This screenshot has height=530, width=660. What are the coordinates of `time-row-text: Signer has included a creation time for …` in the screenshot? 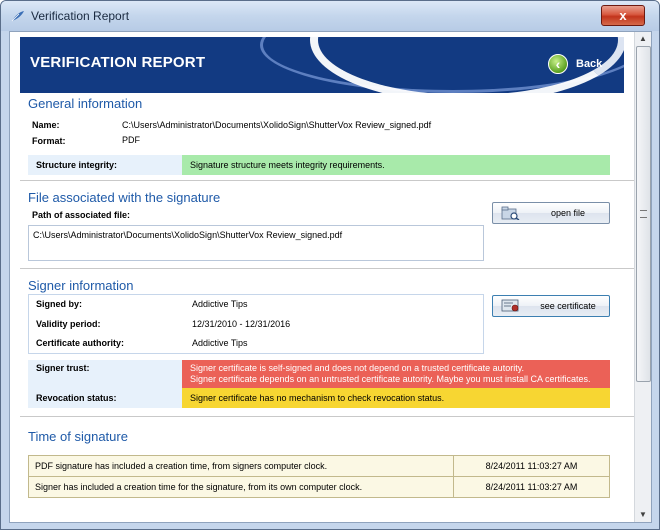 It's located at (241, 487).